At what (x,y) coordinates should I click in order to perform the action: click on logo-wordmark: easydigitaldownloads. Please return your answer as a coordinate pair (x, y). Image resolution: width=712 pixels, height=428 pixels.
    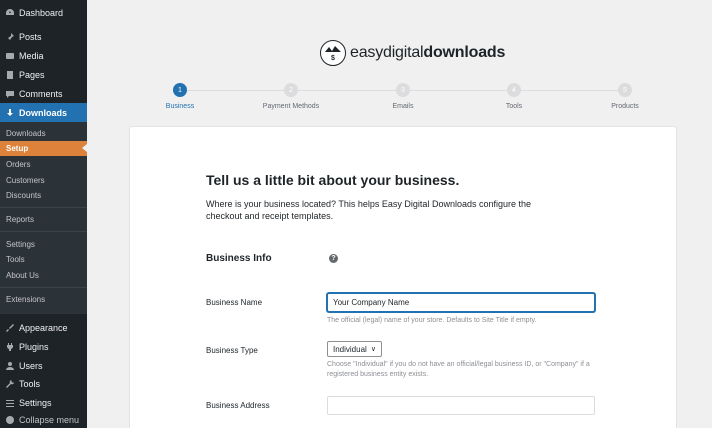
    Looking at the image, I should click on (428, 52).